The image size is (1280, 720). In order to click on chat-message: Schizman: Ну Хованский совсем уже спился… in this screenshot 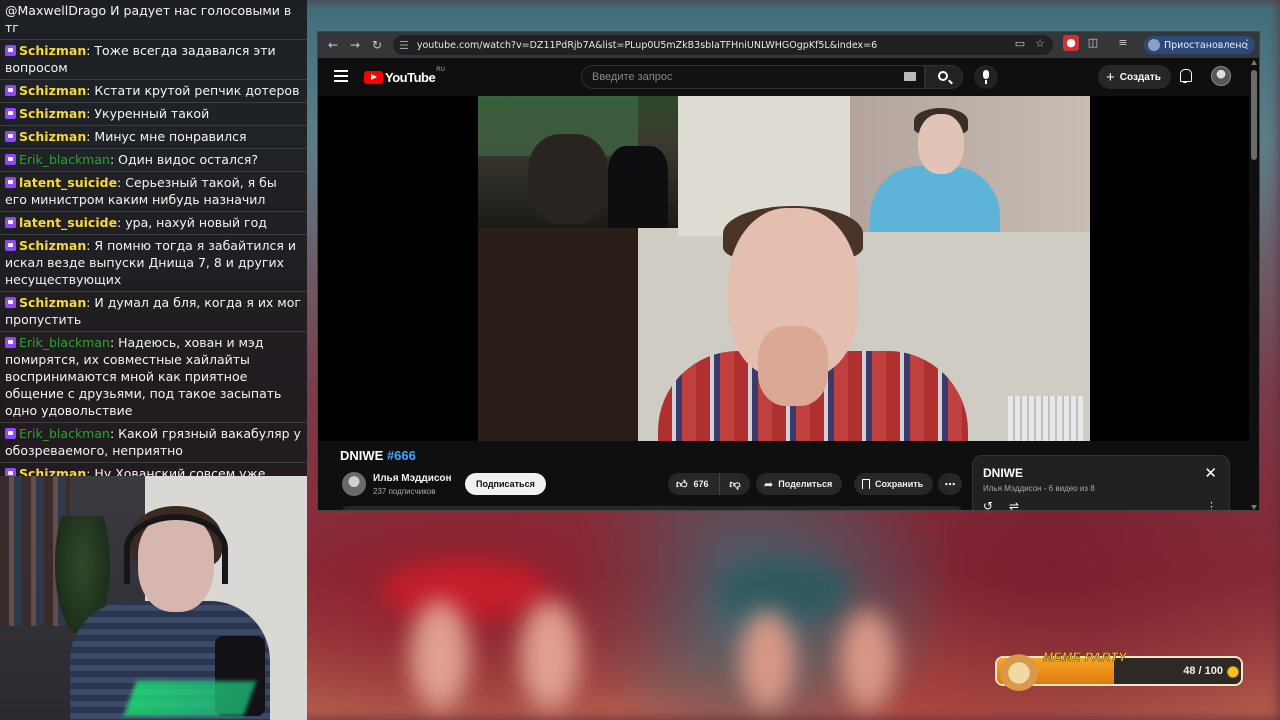, I will do `click(153, 469)`.